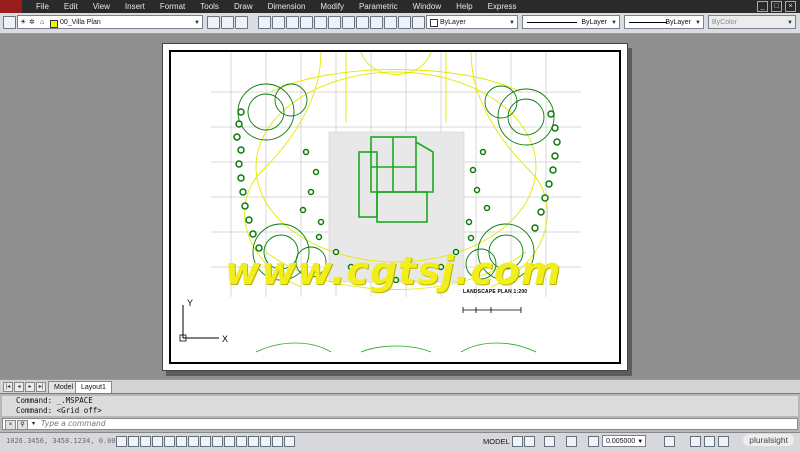 This screenshot has height=451, width=800. What do you see at coordinates (404, 22) in the screenshot?
I see `layer-delete-icon` at bounding box center [404, 22].